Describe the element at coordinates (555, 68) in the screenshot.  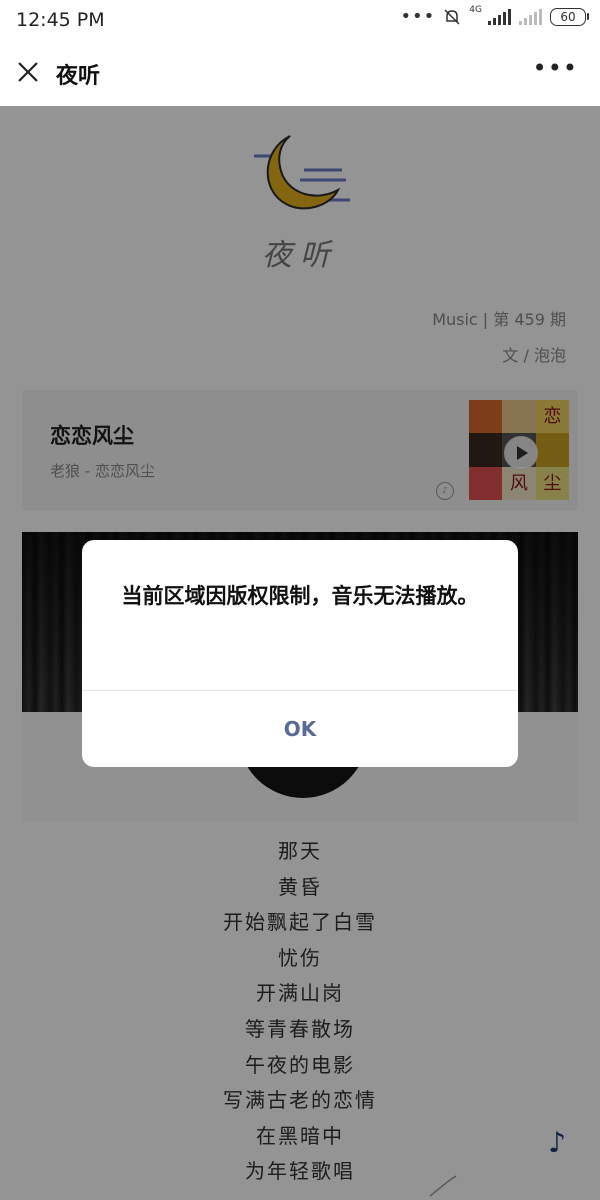
I see `more-icon: •••` at that location.